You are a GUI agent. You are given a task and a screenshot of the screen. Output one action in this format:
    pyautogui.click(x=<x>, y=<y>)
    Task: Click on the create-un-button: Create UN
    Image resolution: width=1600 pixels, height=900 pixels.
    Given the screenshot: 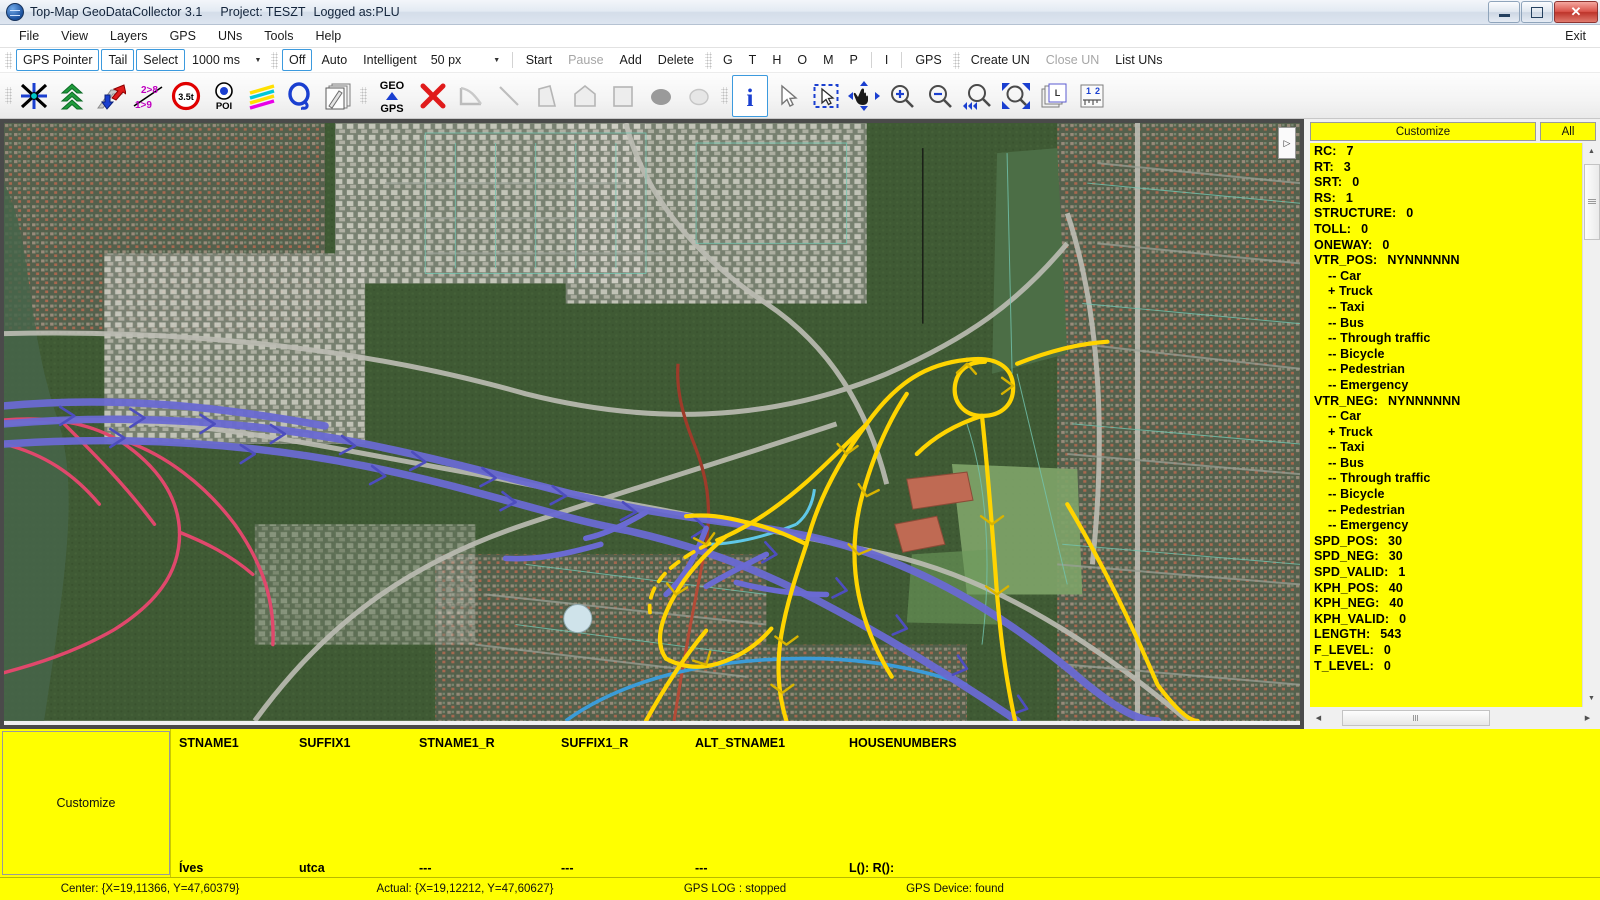 What is the action you would take?
    pyautogui.click(x=1000, y=60)
    